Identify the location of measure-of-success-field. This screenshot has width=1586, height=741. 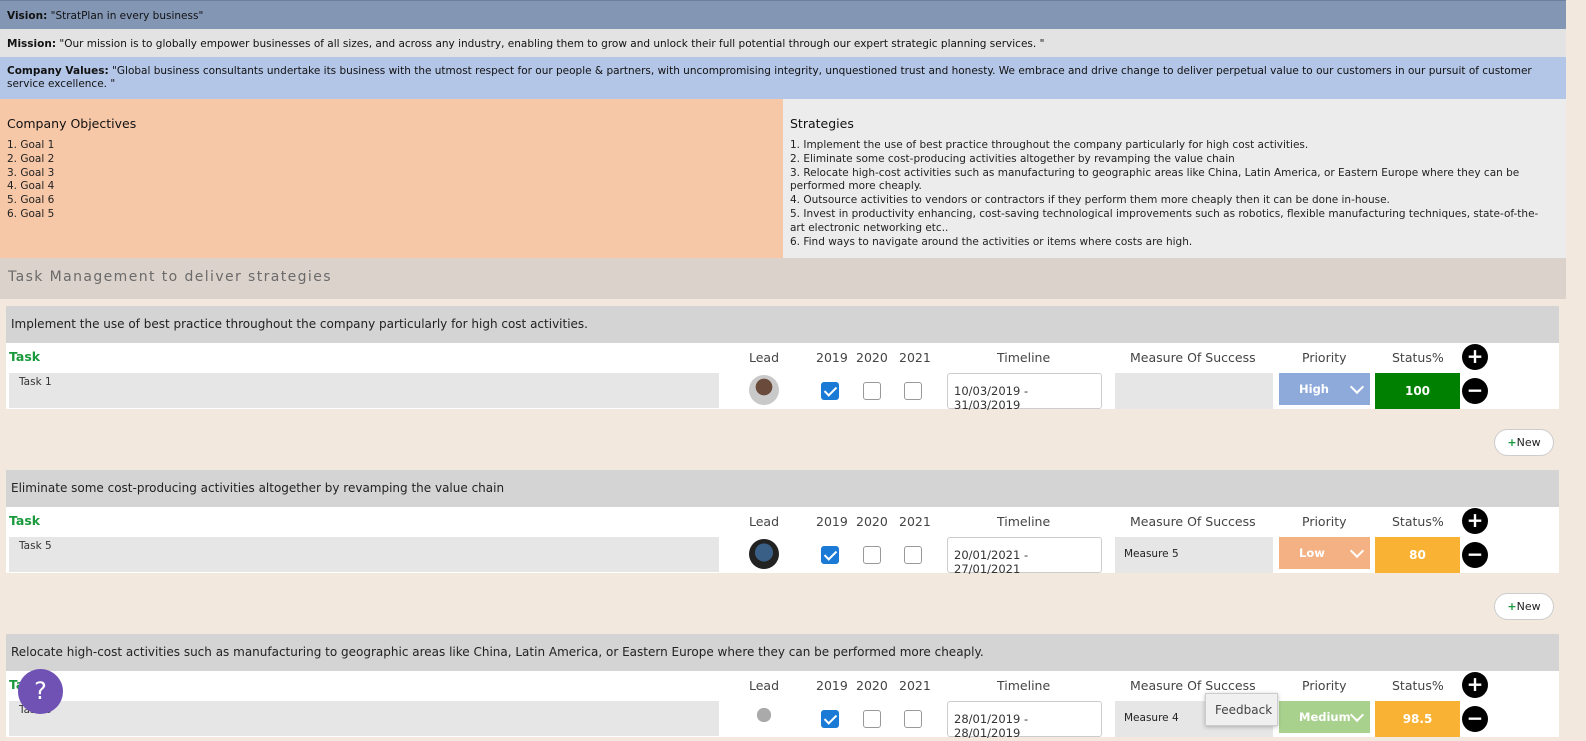
(1194, 391).